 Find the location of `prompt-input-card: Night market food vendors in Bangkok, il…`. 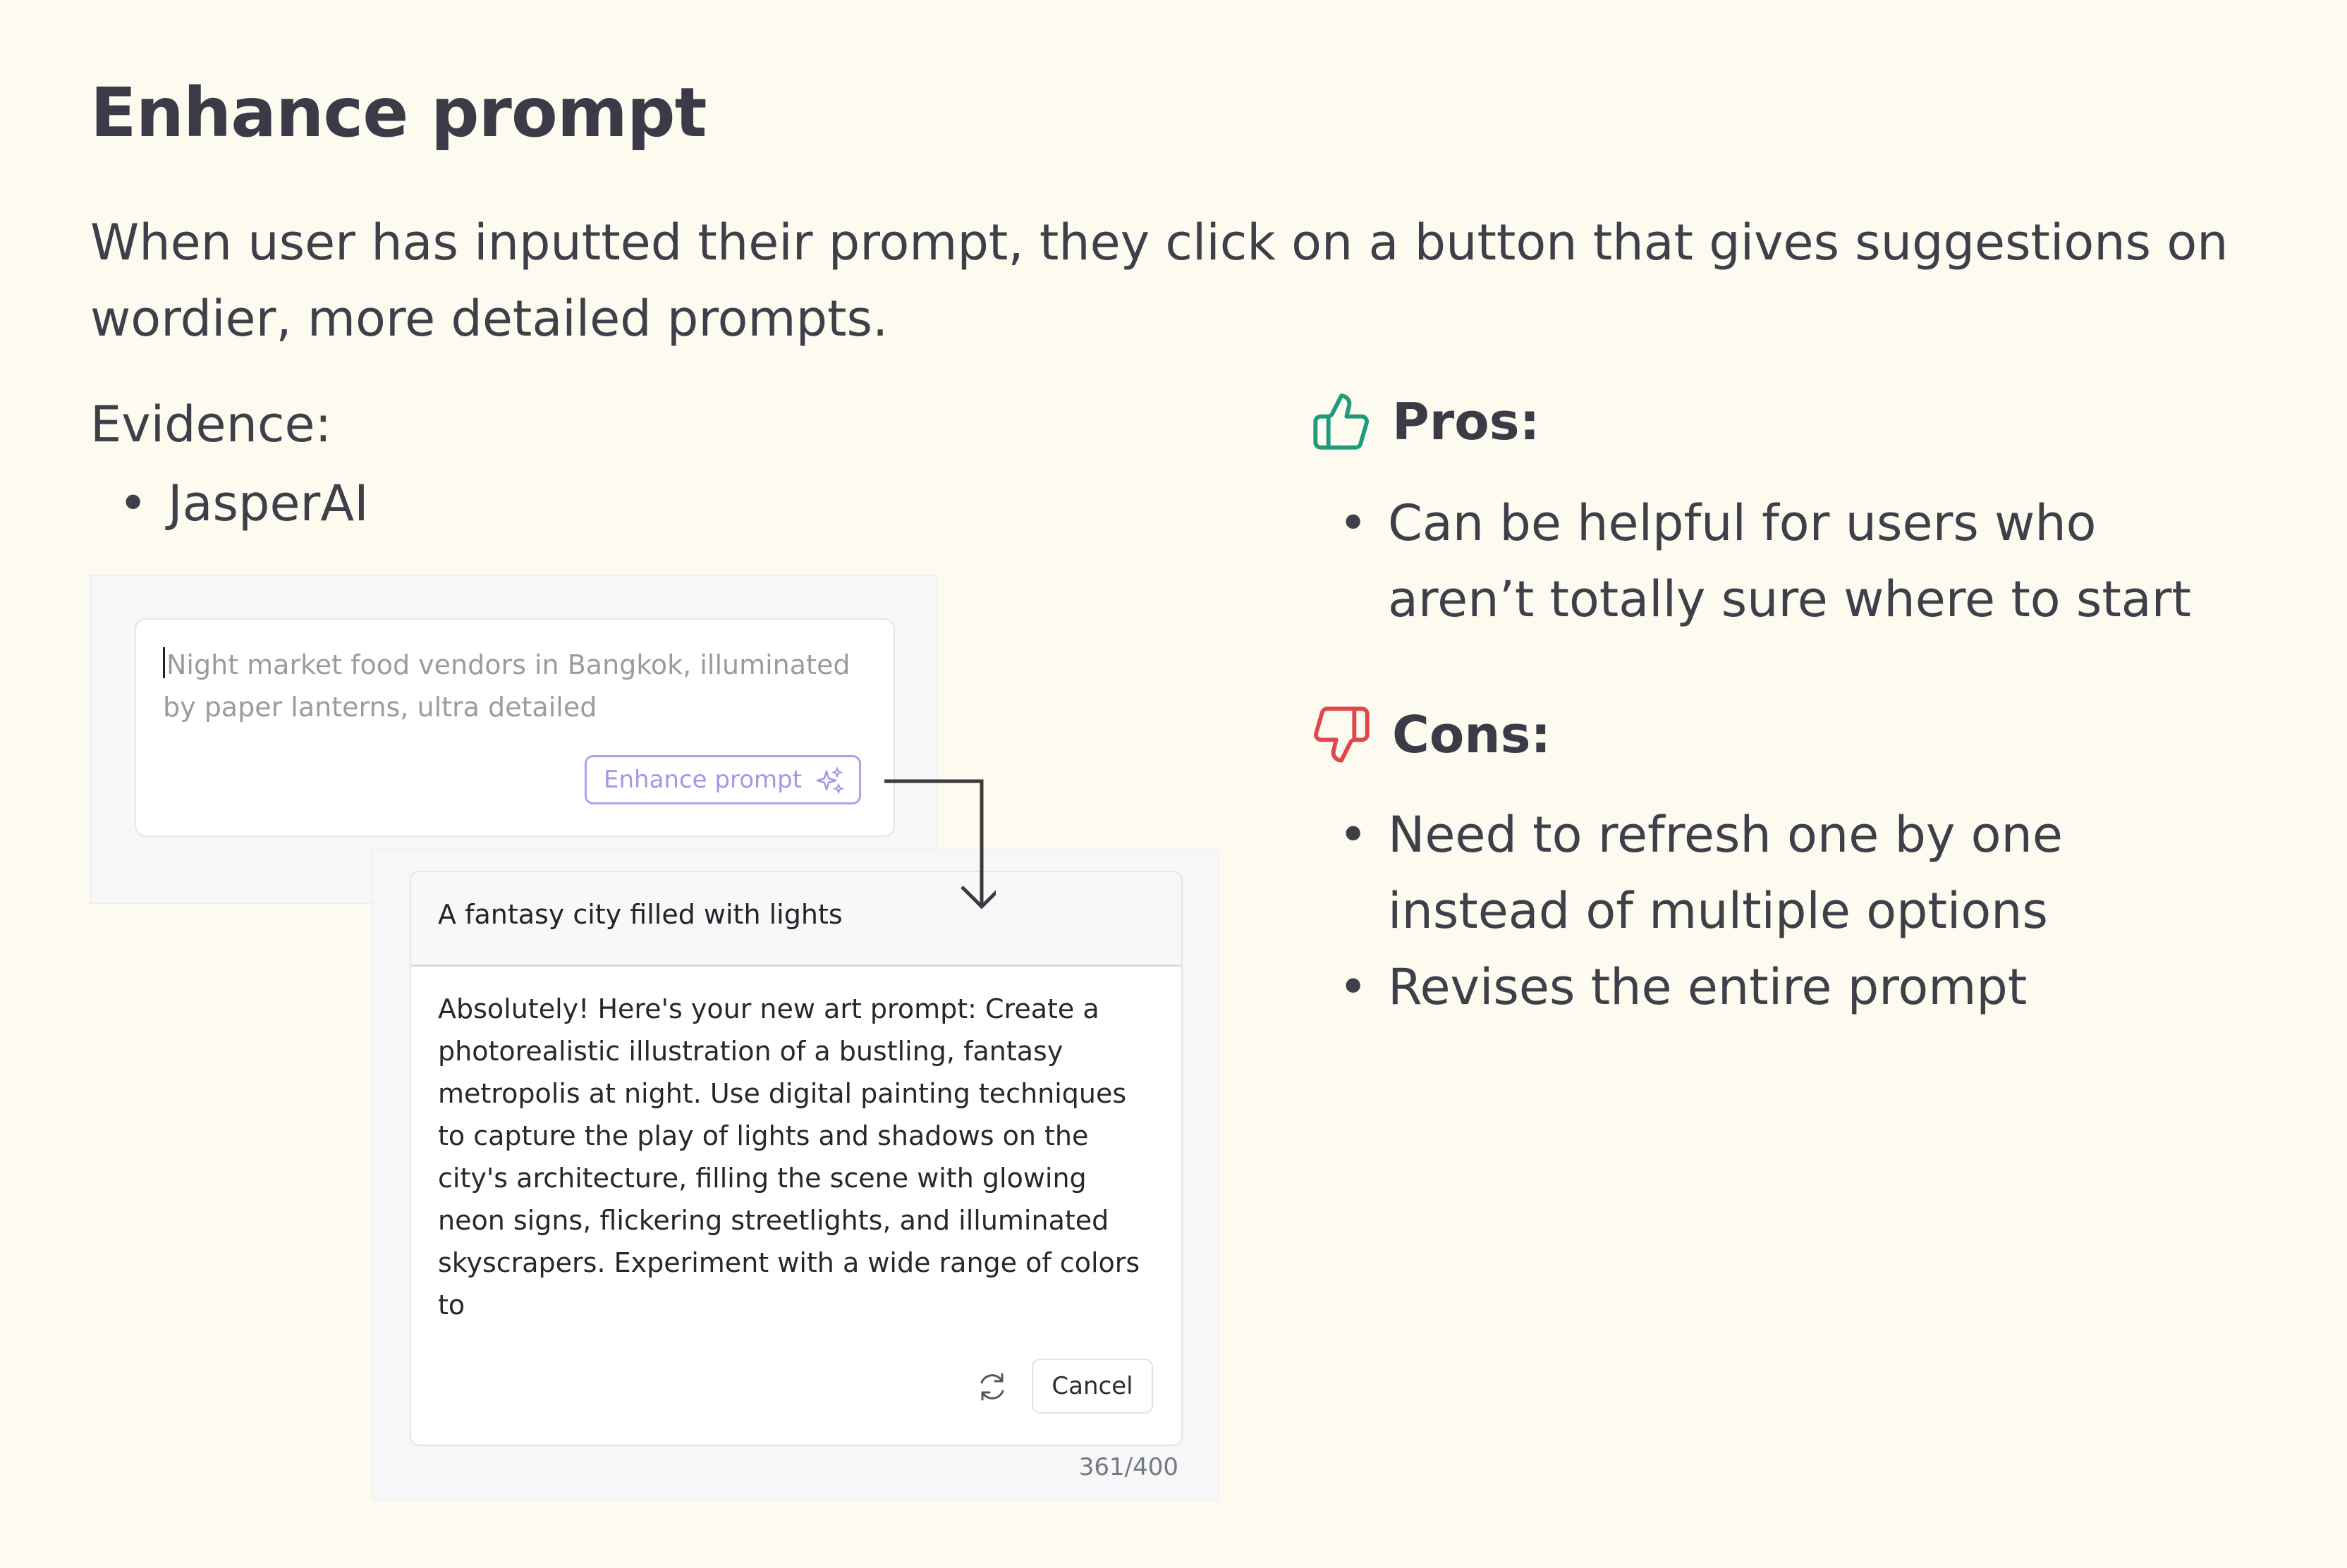

prompt-input-card: Night market food vendors in Bangkok, il… is located at coordinates (515, 727).